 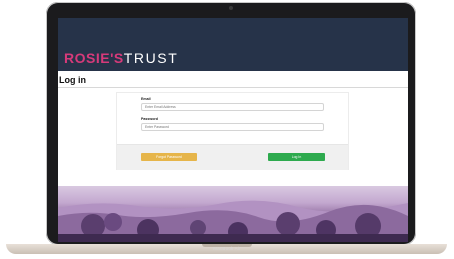 What do you see at coordinates (296, 157) in the screenshot?
I see `login-button: Log In` at bounding box center [296, 157].